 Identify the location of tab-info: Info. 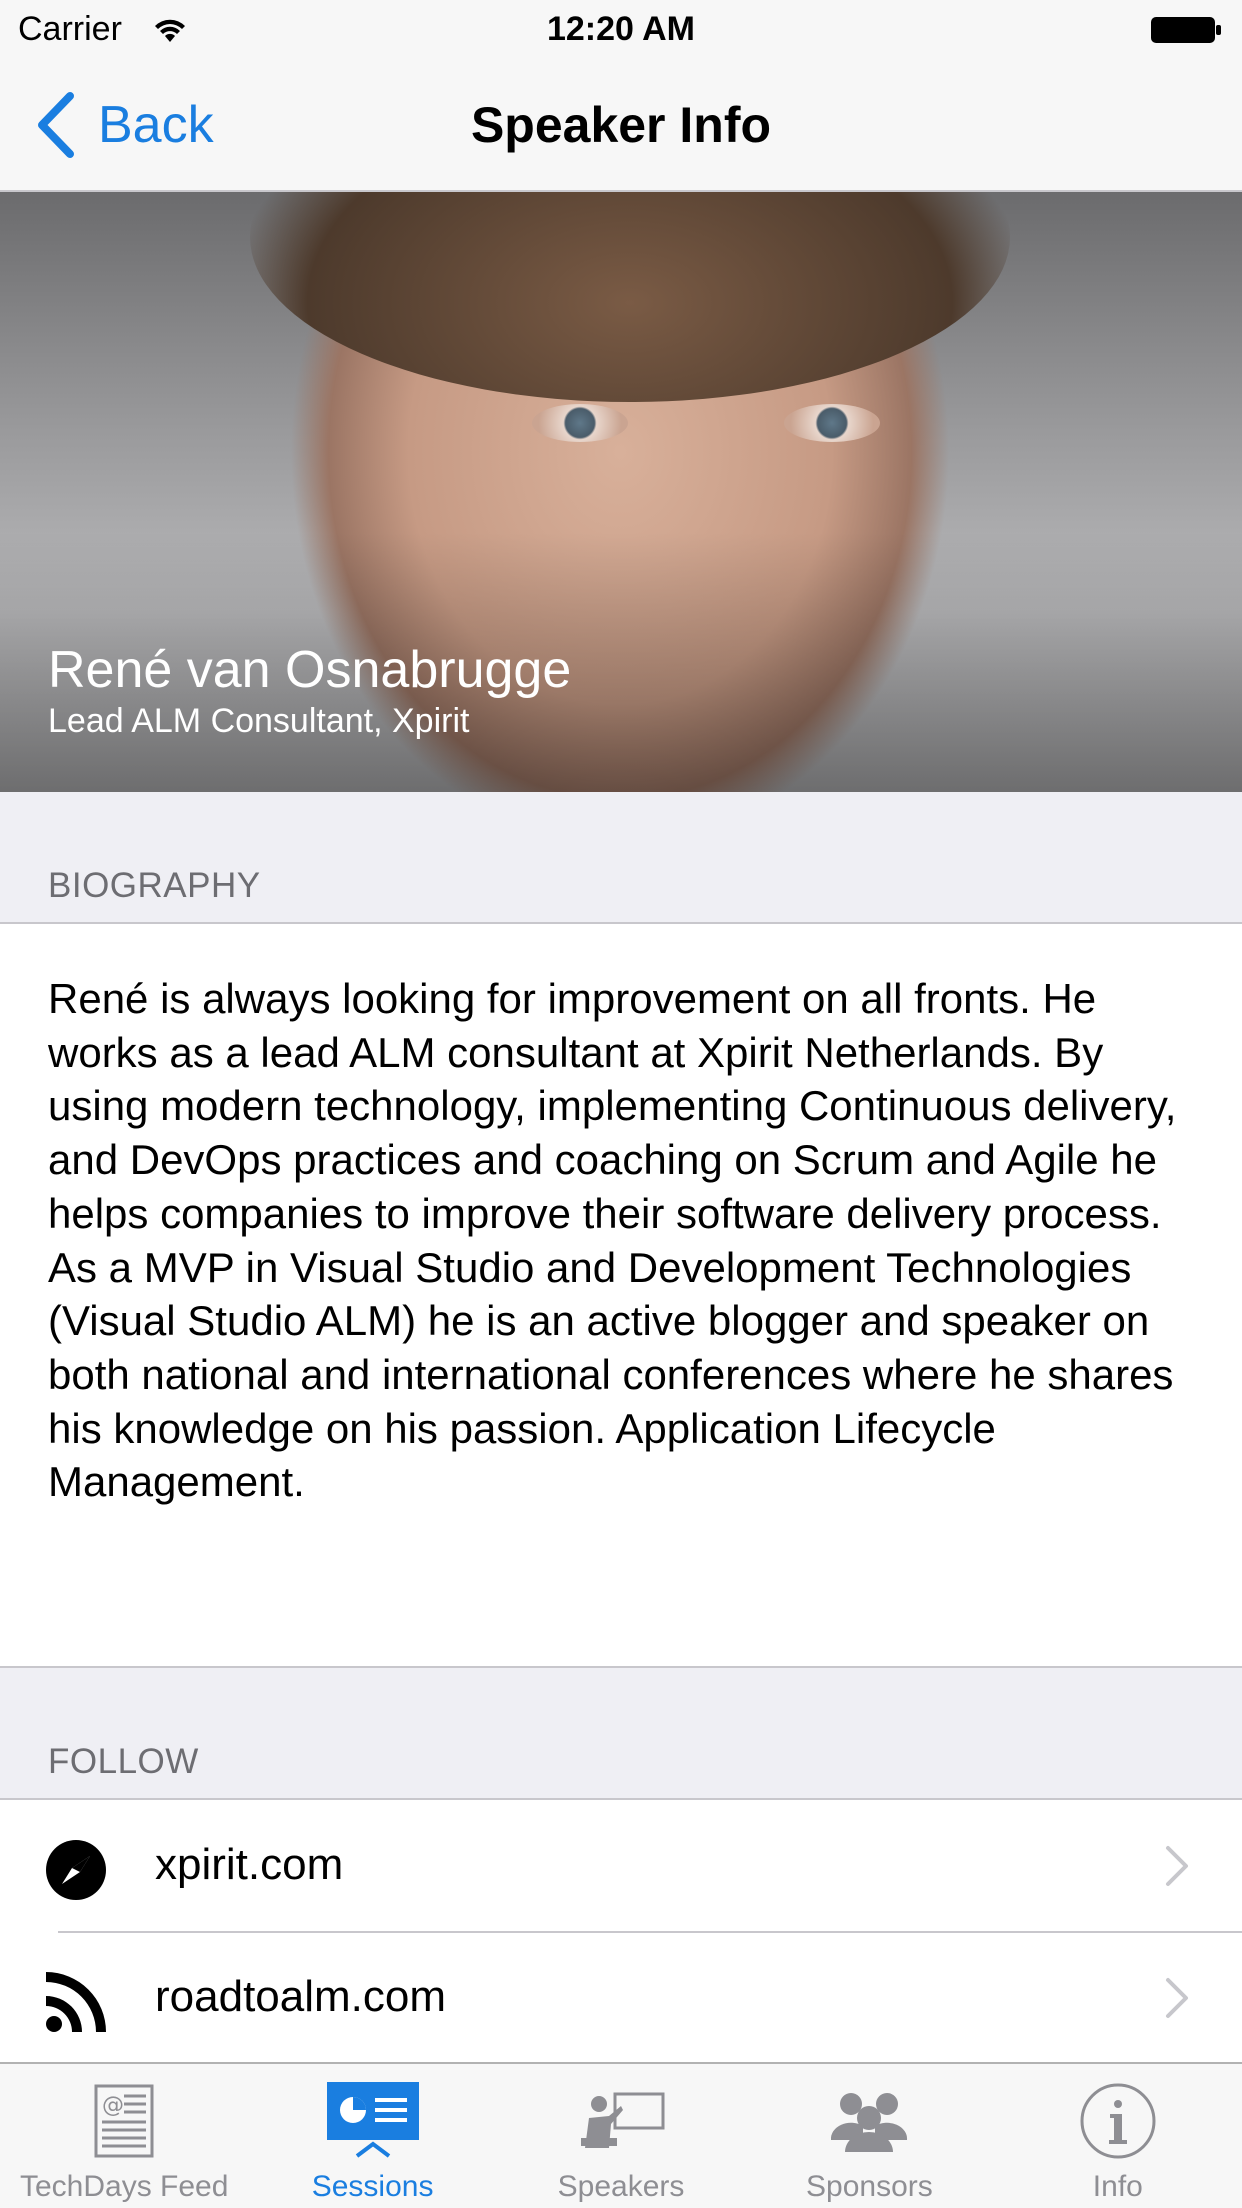
(1118, 2136).